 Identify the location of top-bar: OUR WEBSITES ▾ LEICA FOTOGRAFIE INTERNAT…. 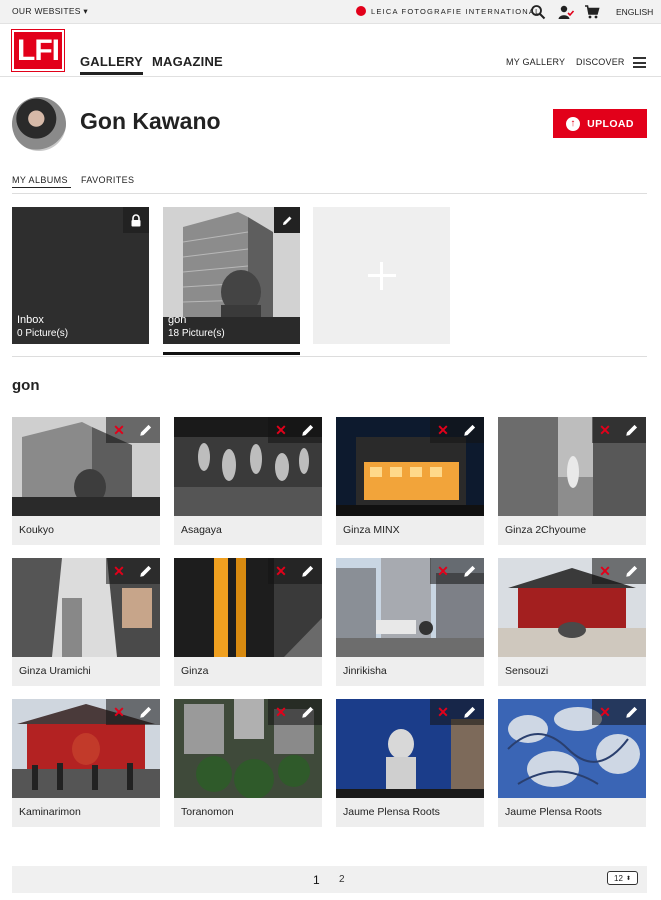
(330, 12).